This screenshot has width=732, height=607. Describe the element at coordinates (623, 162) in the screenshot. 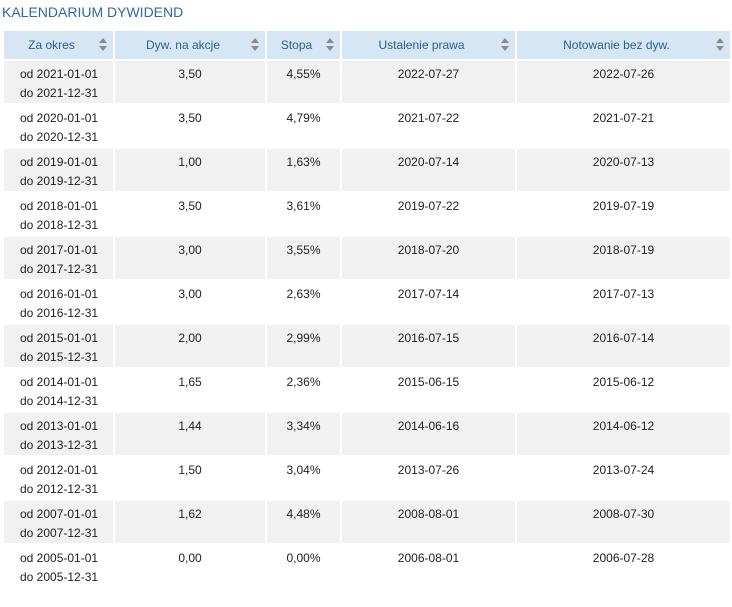

I see `ex-date-value: 2020-07-13` at that location.